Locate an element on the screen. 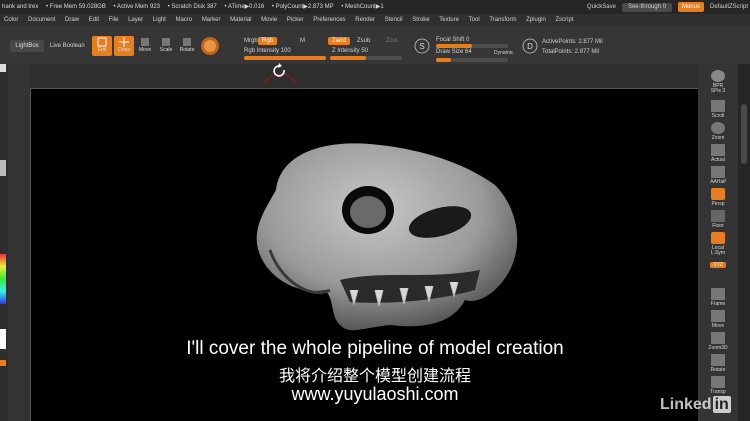  actual-button: Actual is located at coordinates (718, 154).